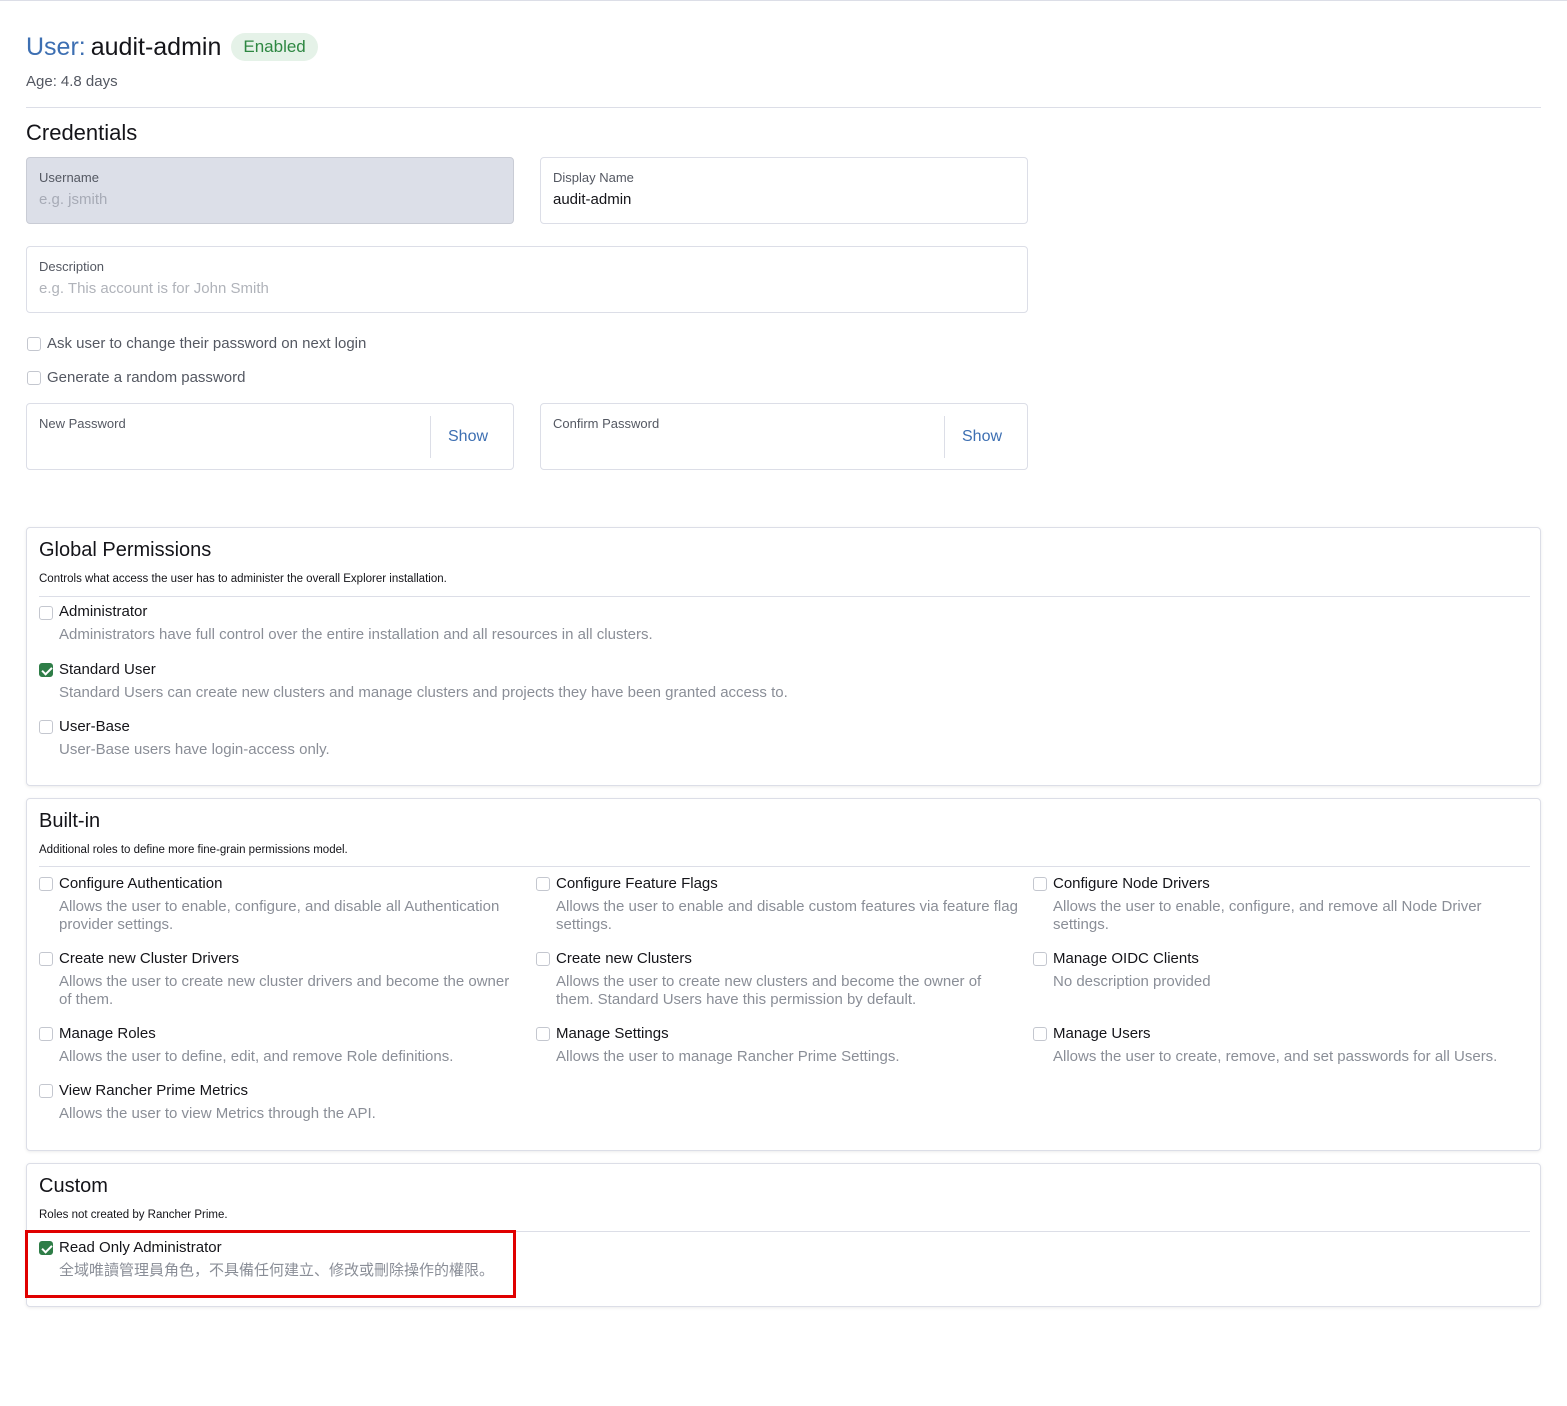  What do you see at coordinates (637, 883) in the screenshot?
I see `configure-feature-flags-label: Configure Feature Flags` at bounding box center [637, 883].